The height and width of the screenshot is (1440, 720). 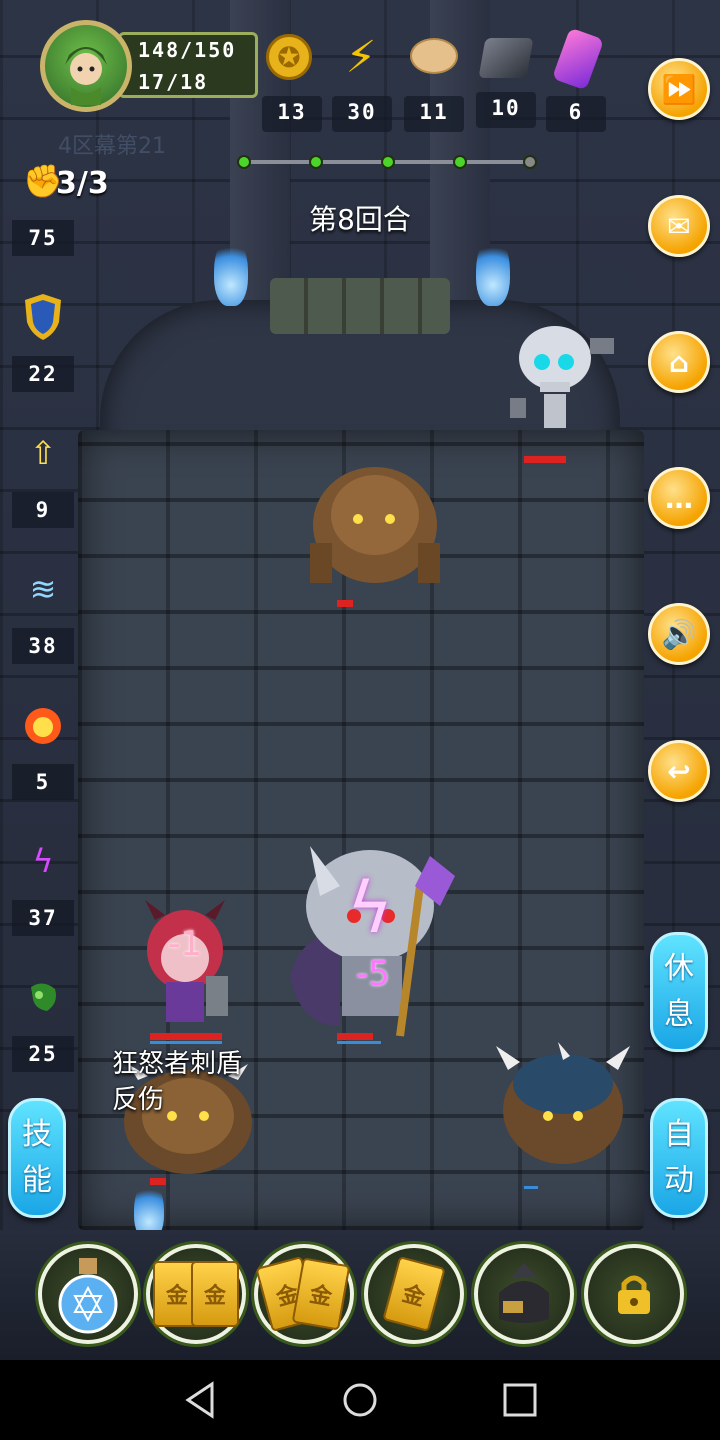 I want to click on action-count: 3/3, so click(x=82, y=183).